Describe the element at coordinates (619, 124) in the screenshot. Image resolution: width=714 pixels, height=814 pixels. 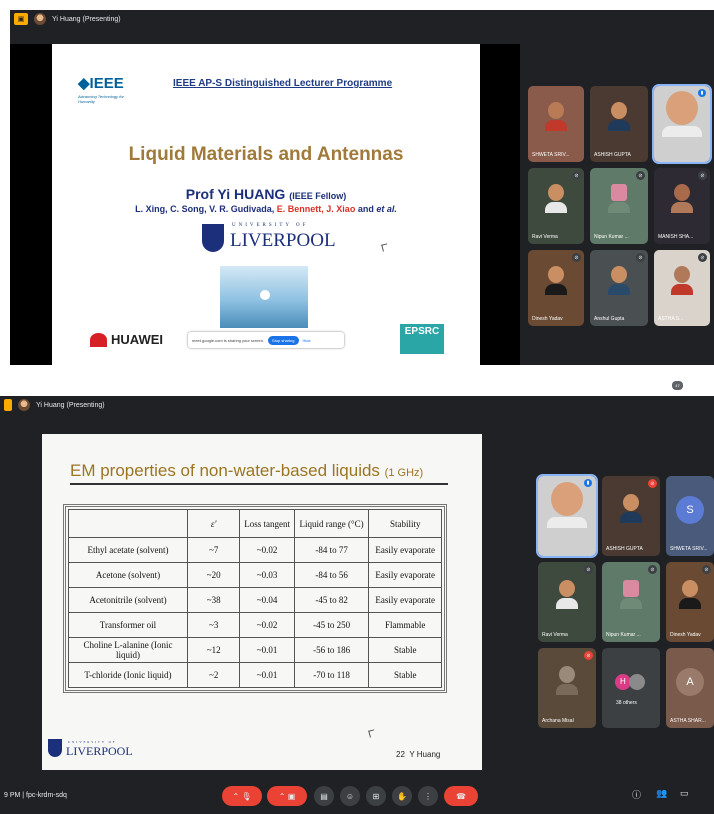
I see `participant-tile: ASHISH GUPTA` at that location.